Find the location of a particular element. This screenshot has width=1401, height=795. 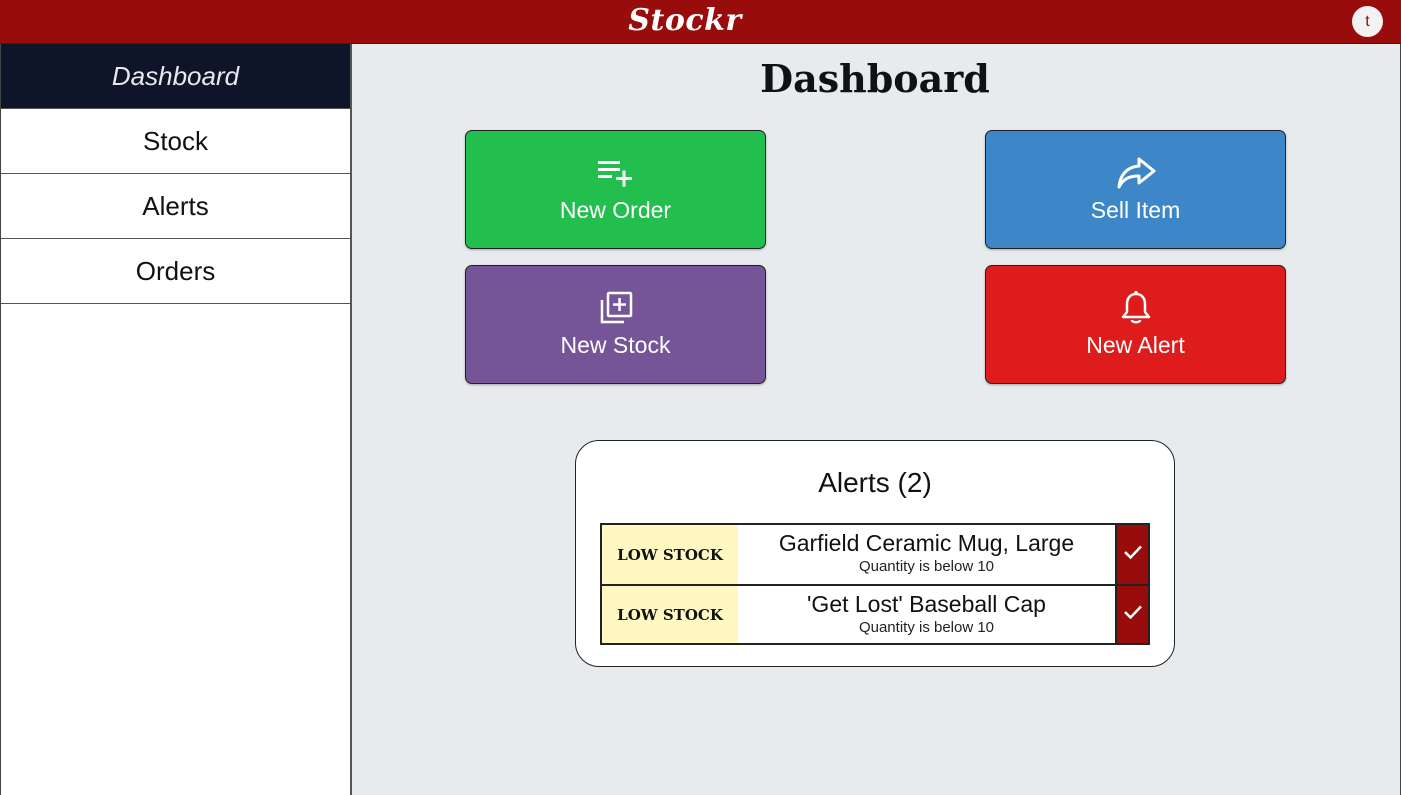

sidebar-item-label: Alerts is located at coordinates (175, 205).